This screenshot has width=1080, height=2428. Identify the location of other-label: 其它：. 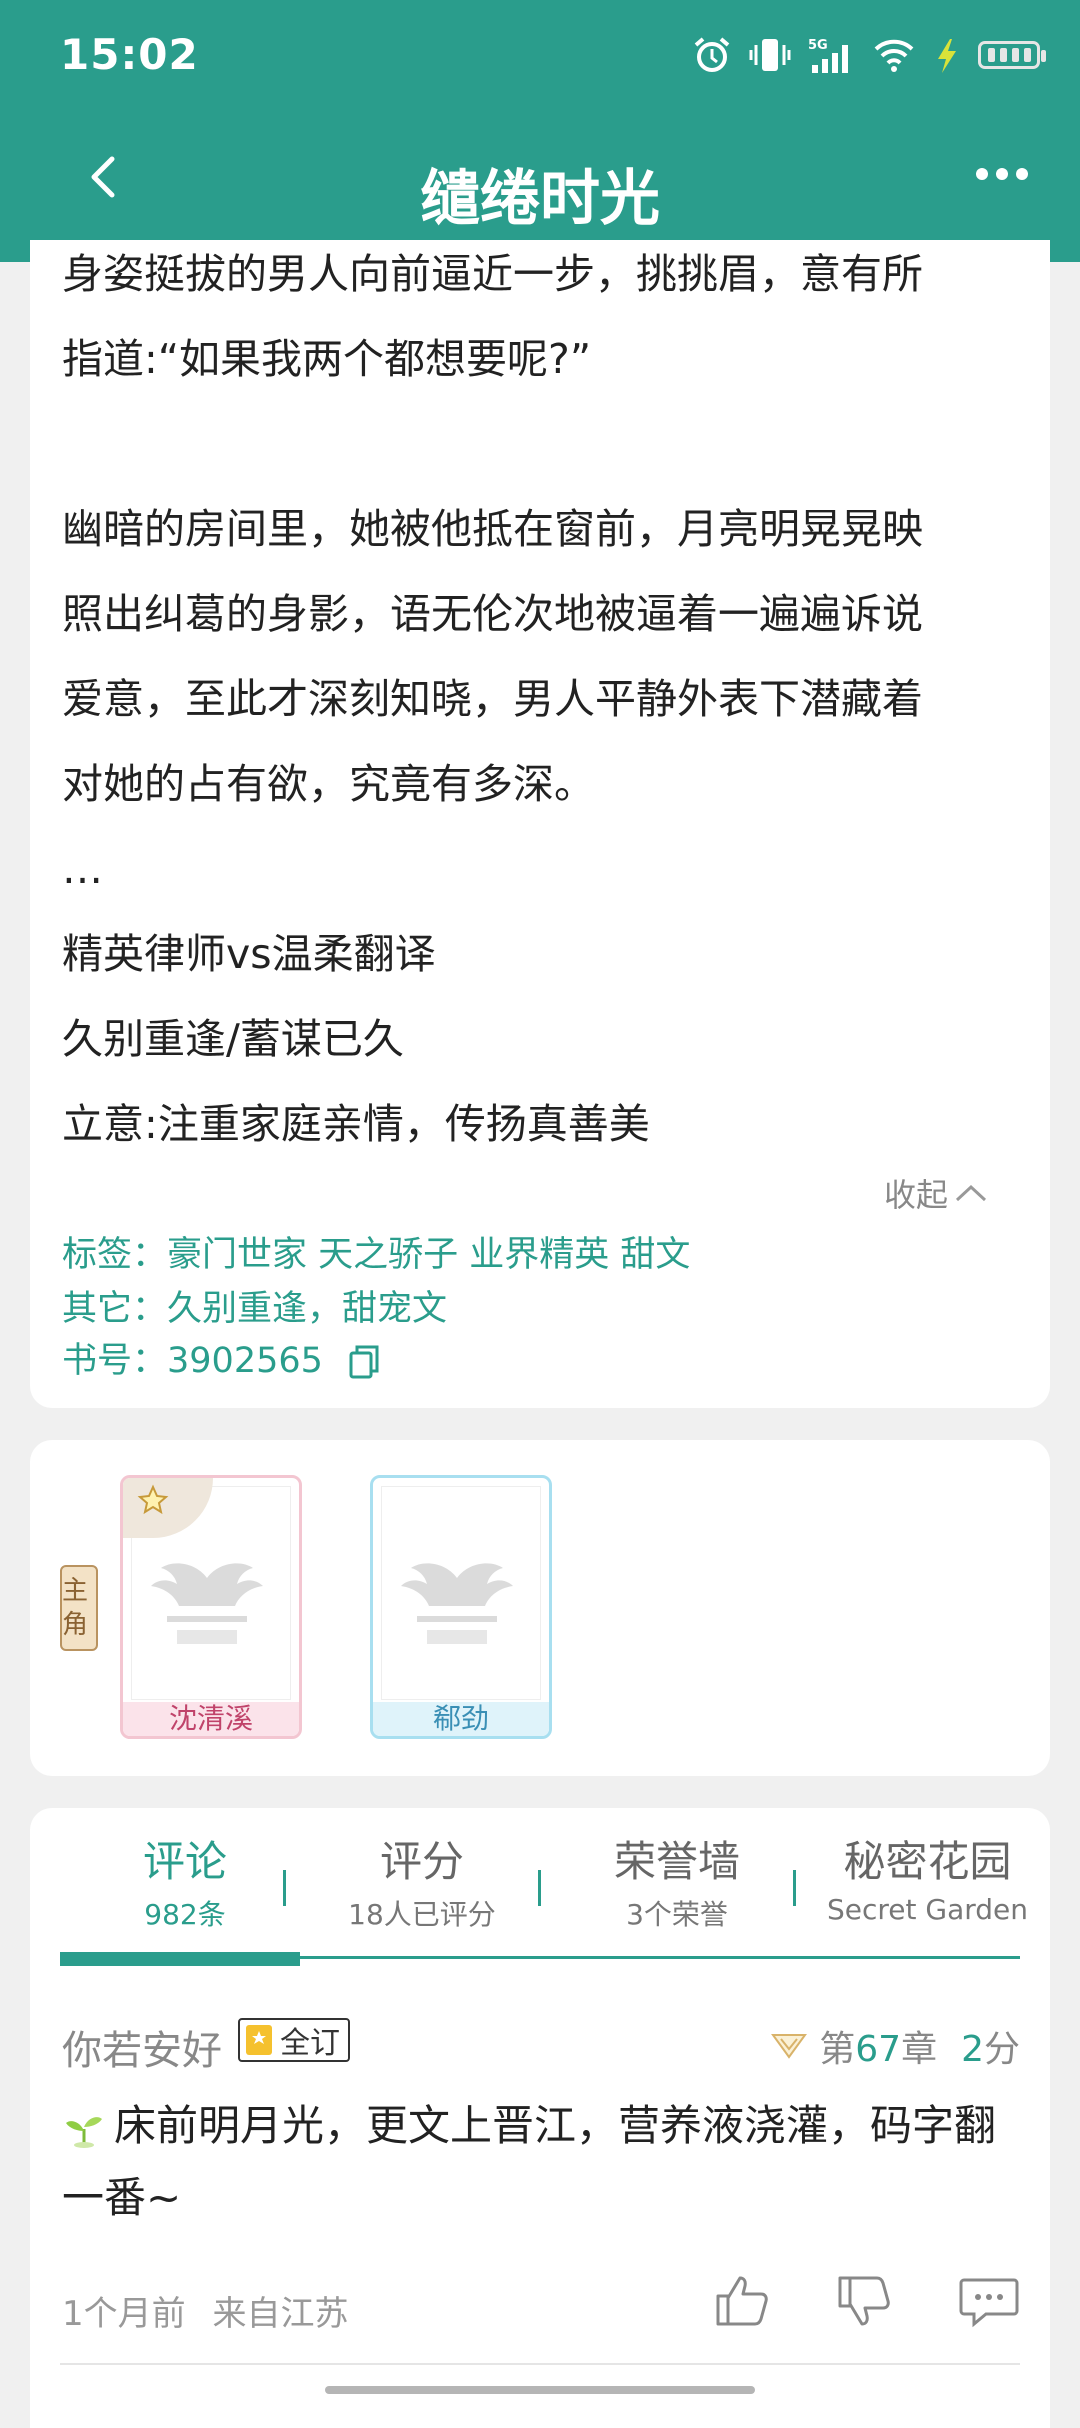
(115, 1309).